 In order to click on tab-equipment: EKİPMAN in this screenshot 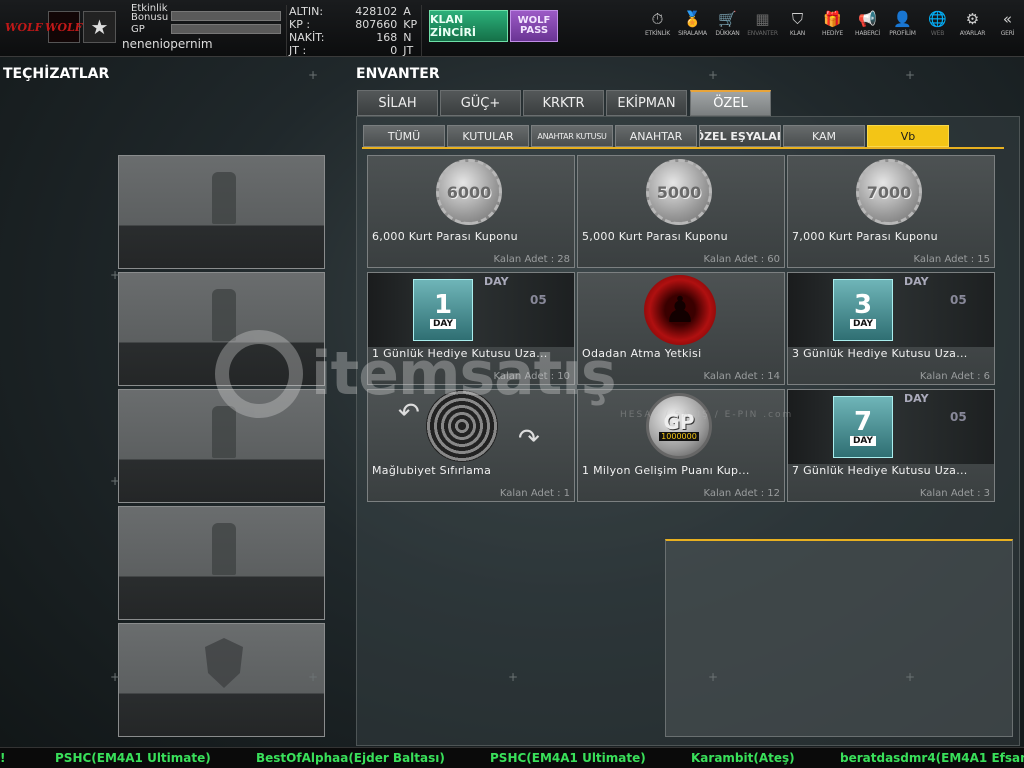, I will do `click(646, 103)`.